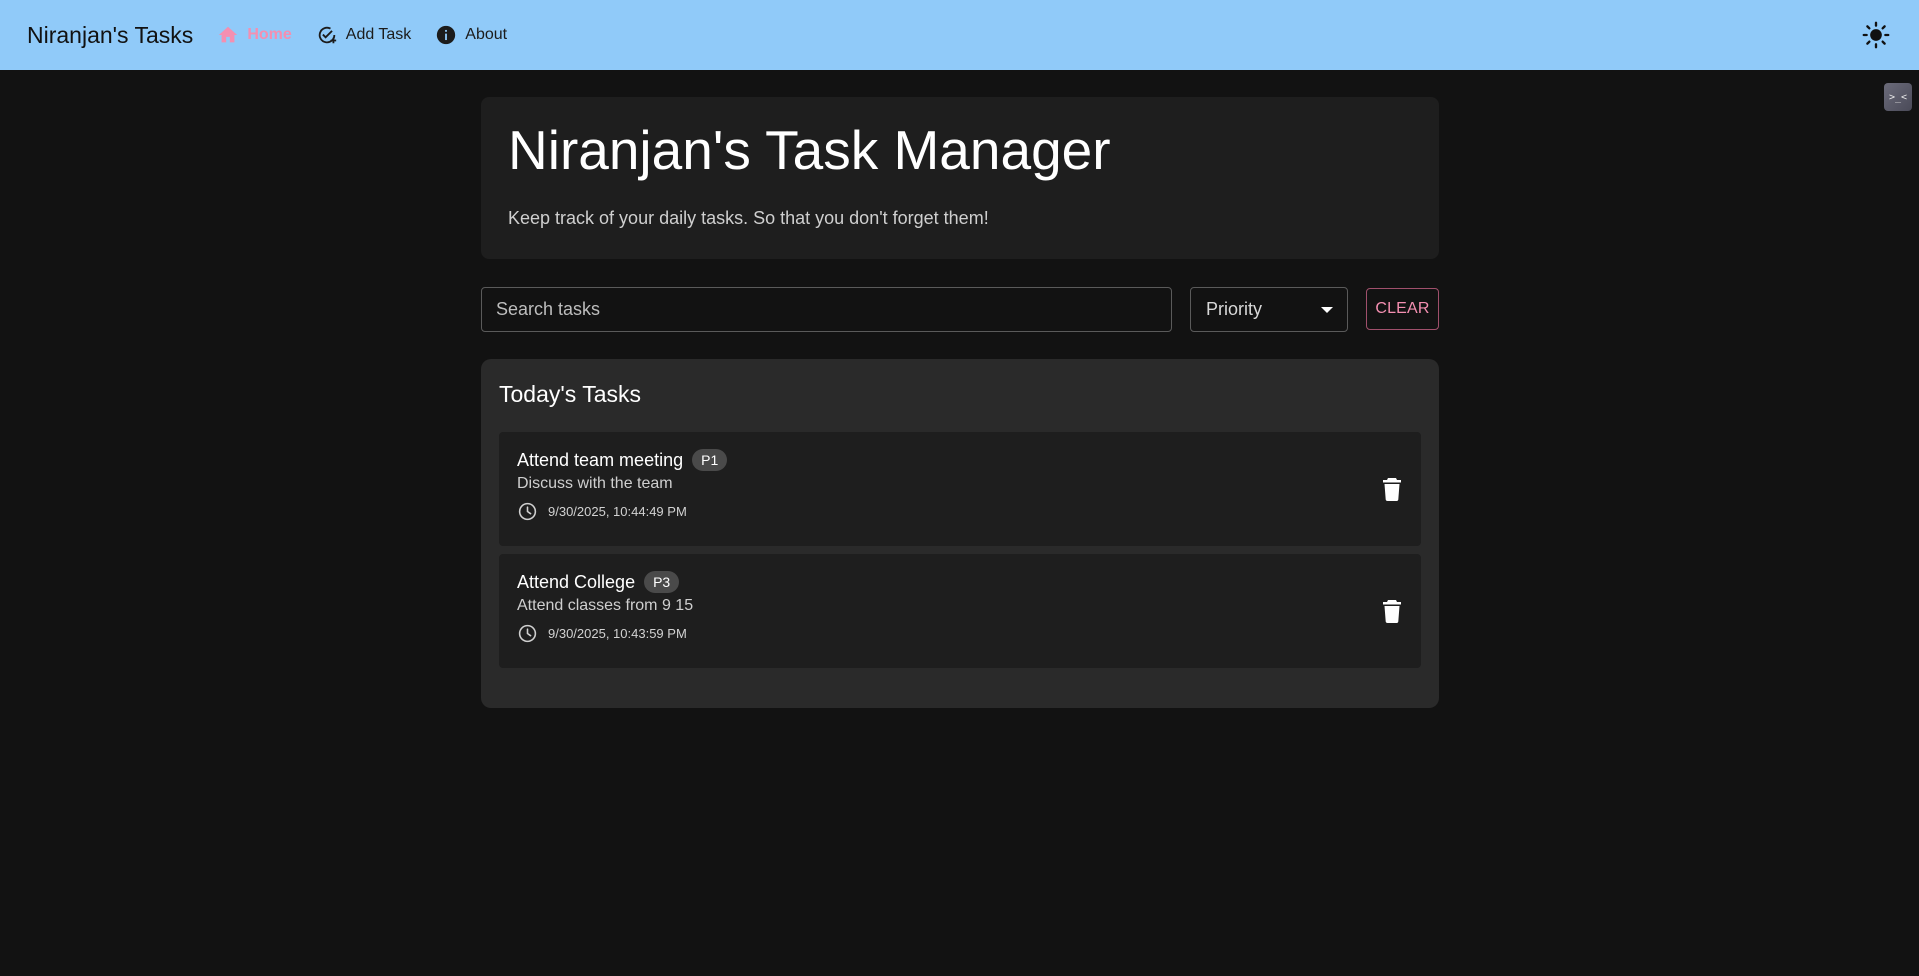  I want to click on sun-icon, so click(1876, 35).